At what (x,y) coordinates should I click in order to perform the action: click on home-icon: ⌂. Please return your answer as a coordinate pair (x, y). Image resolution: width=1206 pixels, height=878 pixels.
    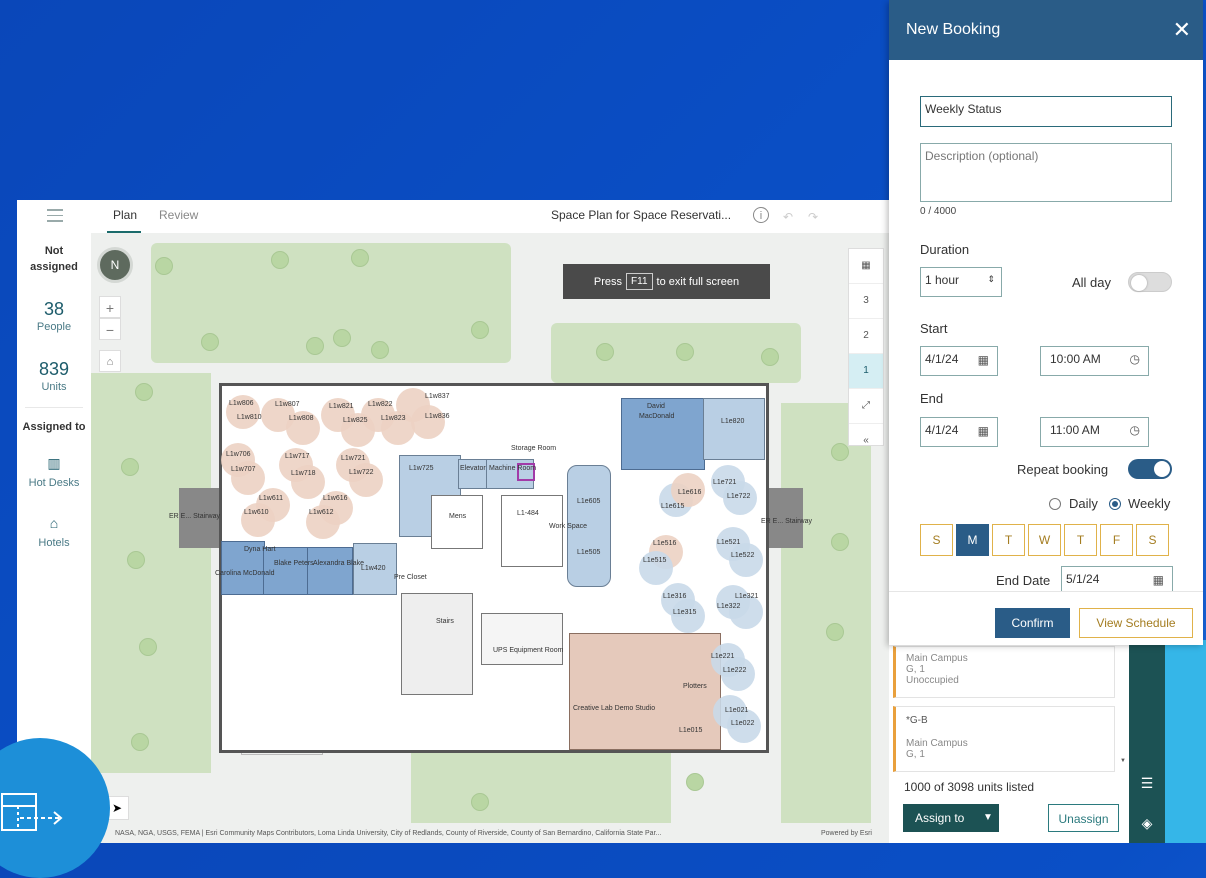
    Looking at the image, I should click on (110, 361).